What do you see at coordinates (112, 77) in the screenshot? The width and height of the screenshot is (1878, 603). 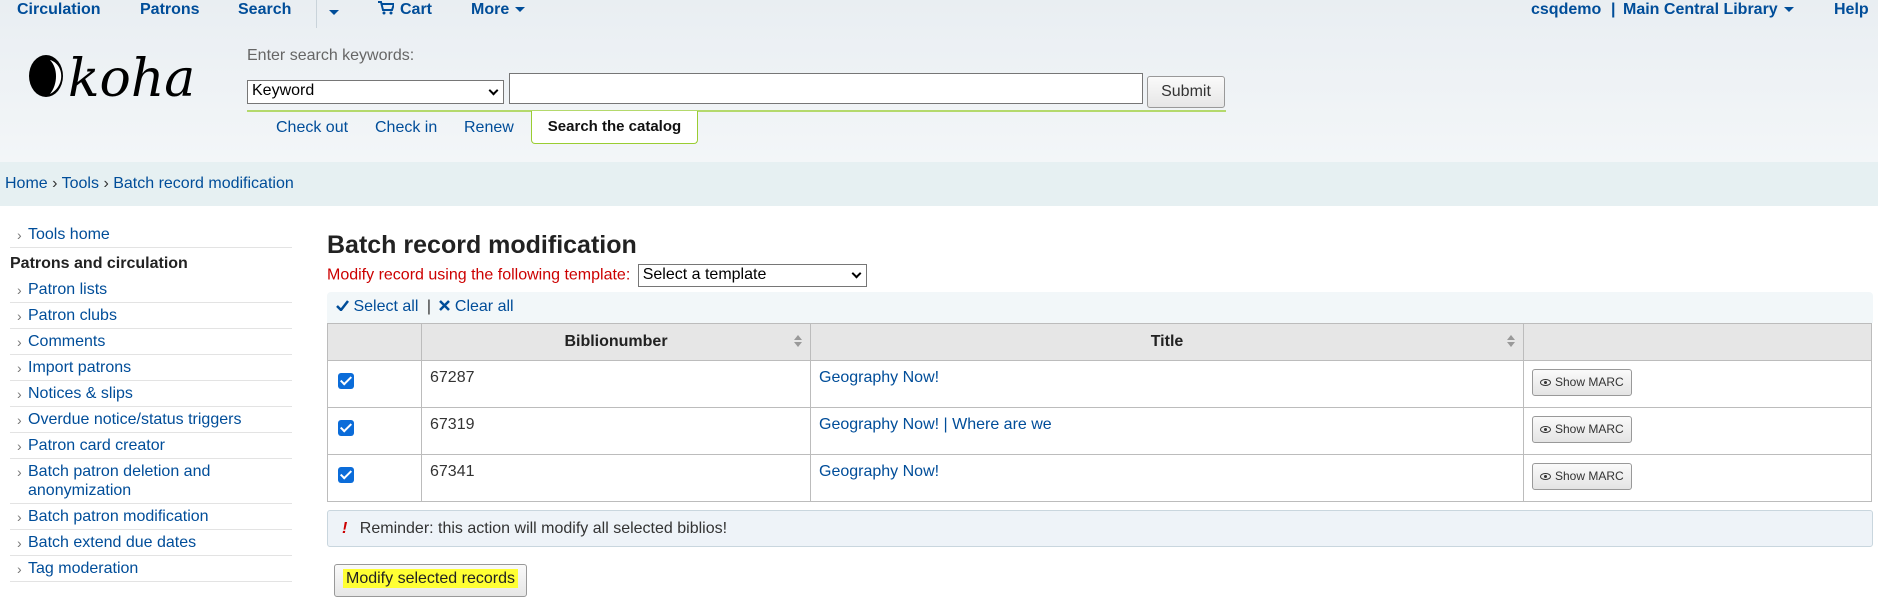 I see `koha-logo: koha` at bounding box center [112, 77].